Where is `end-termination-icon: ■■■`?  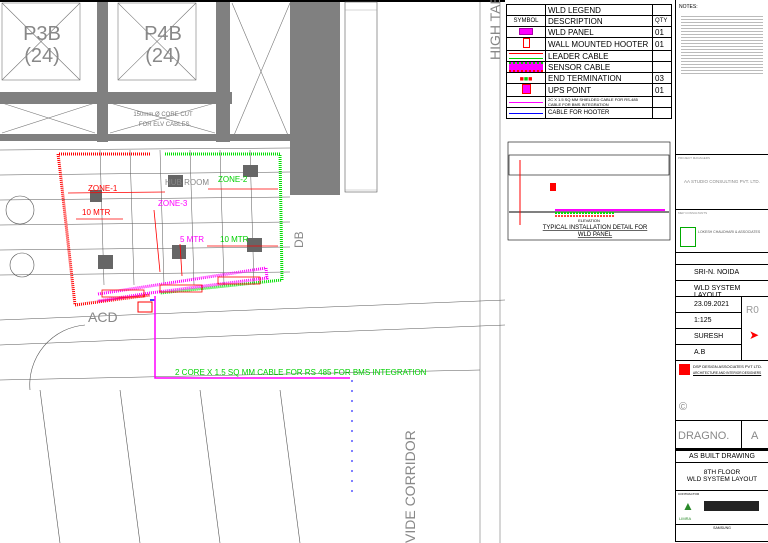
end-termination-icon: ■■■ is located at coordinates (526, 79).